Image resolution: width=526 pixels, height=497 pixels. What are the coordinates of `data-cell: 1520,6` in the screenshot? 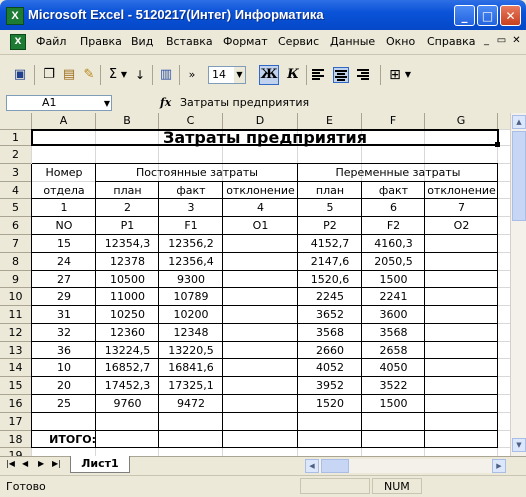 It's located at (330, 279).